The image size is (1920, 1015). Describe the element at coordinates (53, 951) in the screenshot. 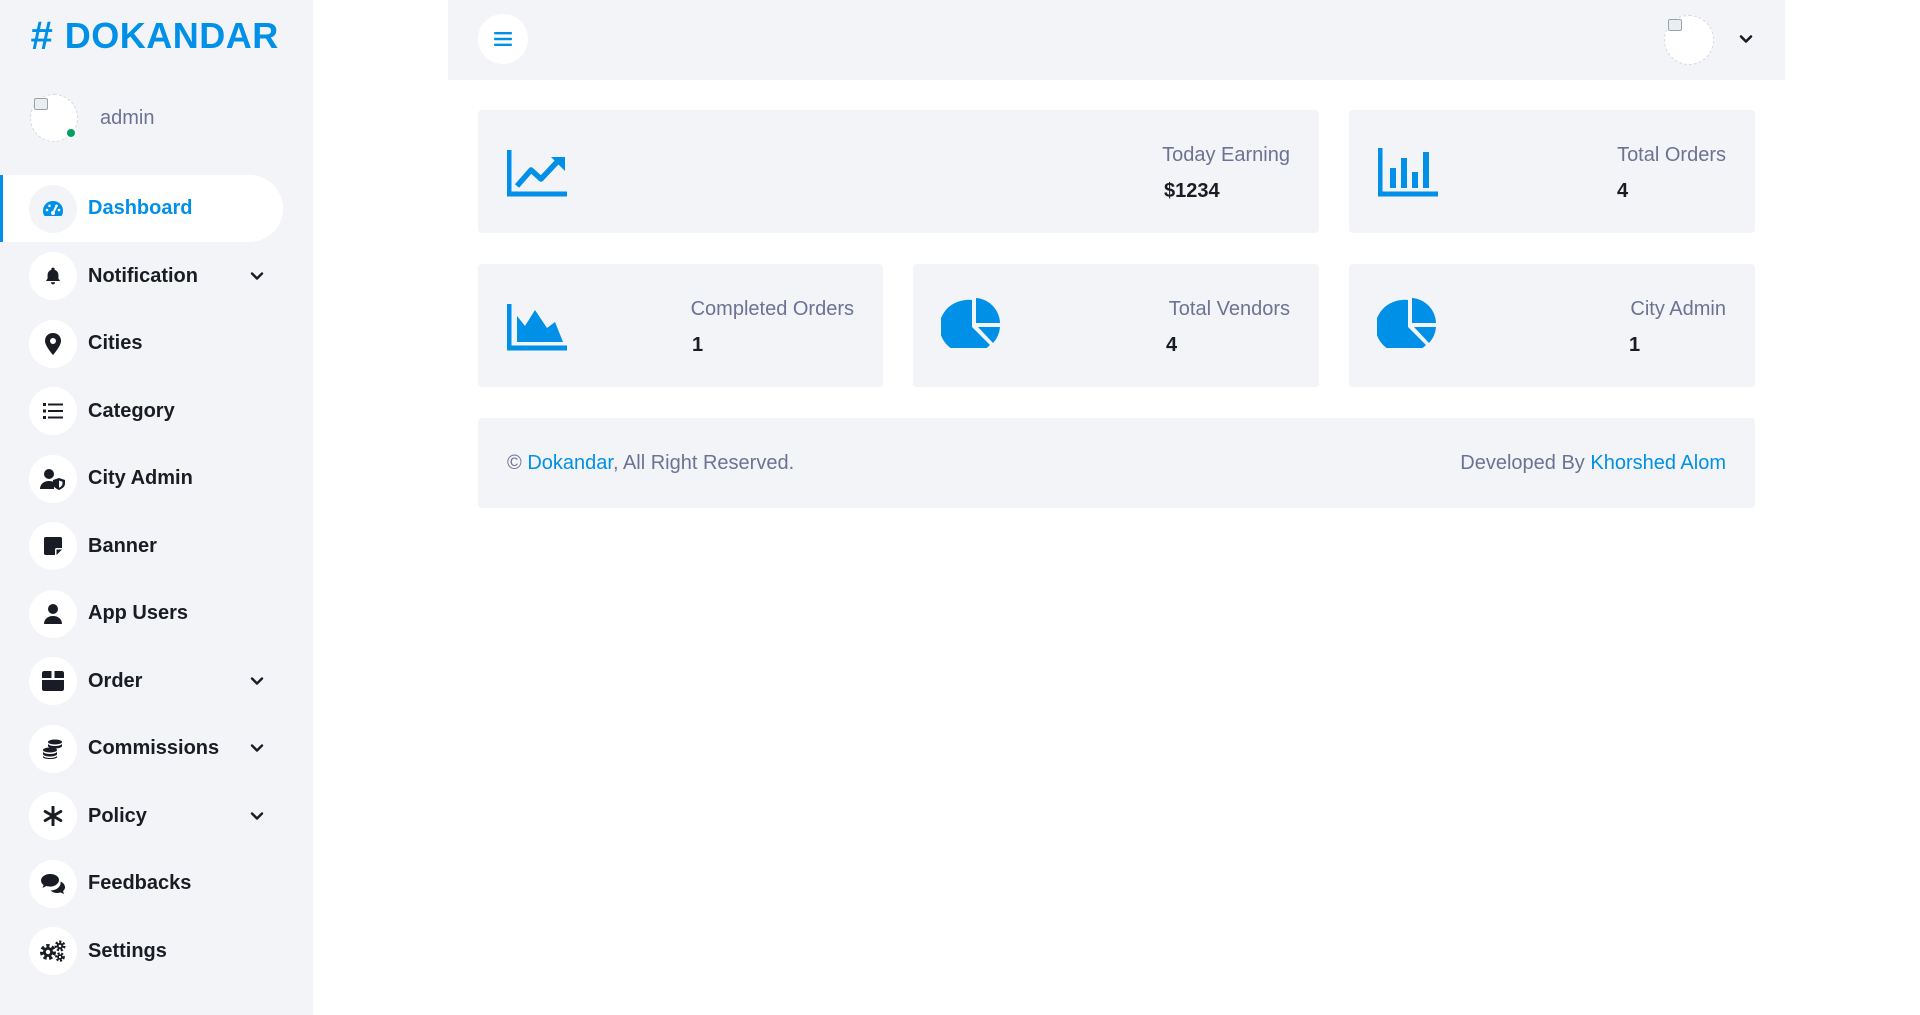

I see `gears-icon` at that location.